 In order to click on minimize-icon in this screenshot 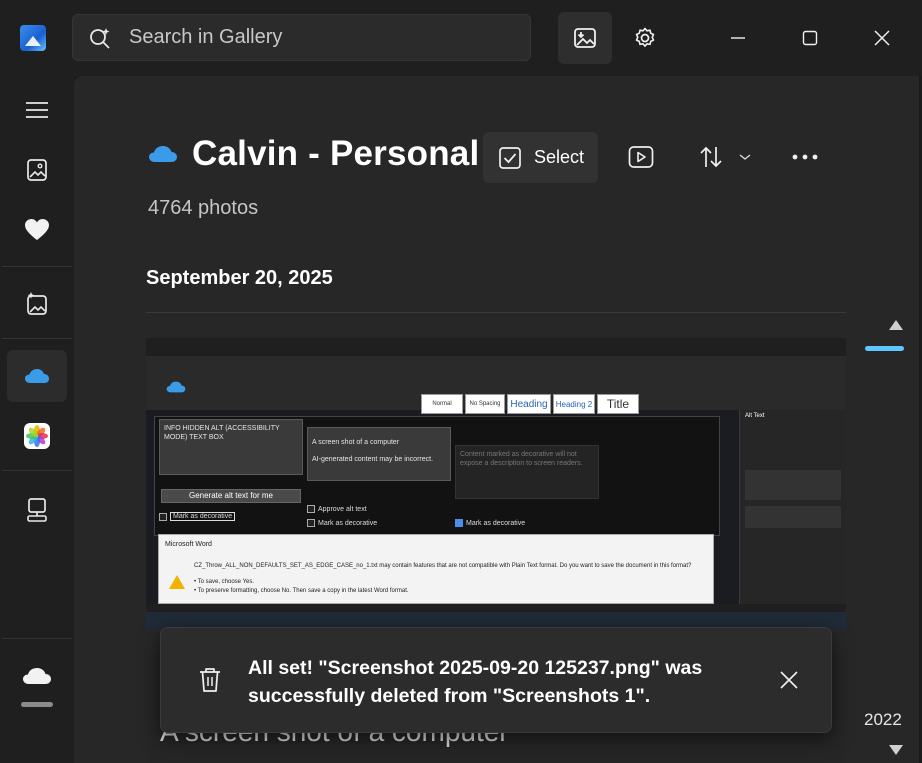, I will do `click(738, 38)`.